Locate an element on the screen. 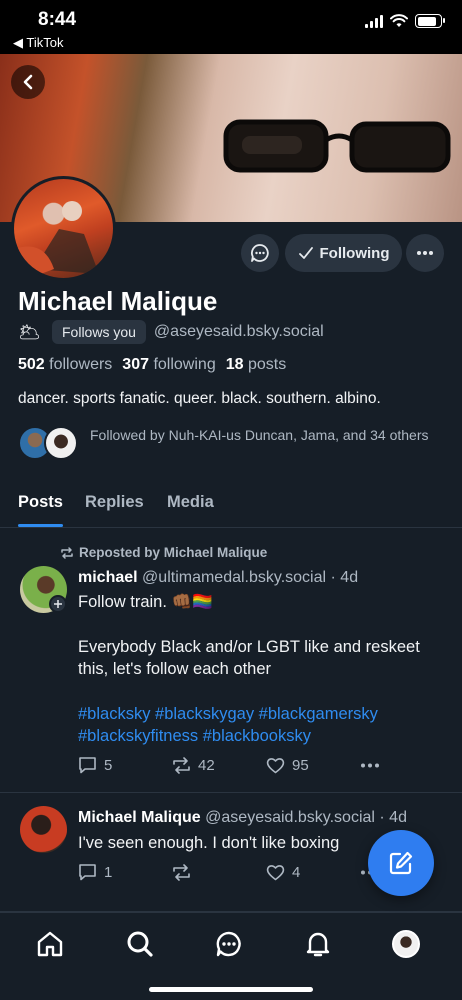 Image resolution: width=462 pixels, height=1000 pixels. posts-stat: 18 posts is located at coordinates (256, 365).